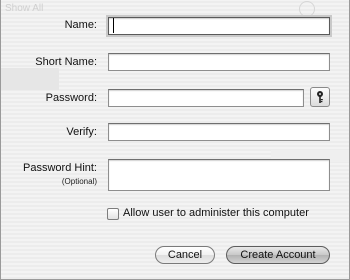 The width and height of the screenshot is (350, 280). I want to click on name-label: Name:, so click(80, 25).